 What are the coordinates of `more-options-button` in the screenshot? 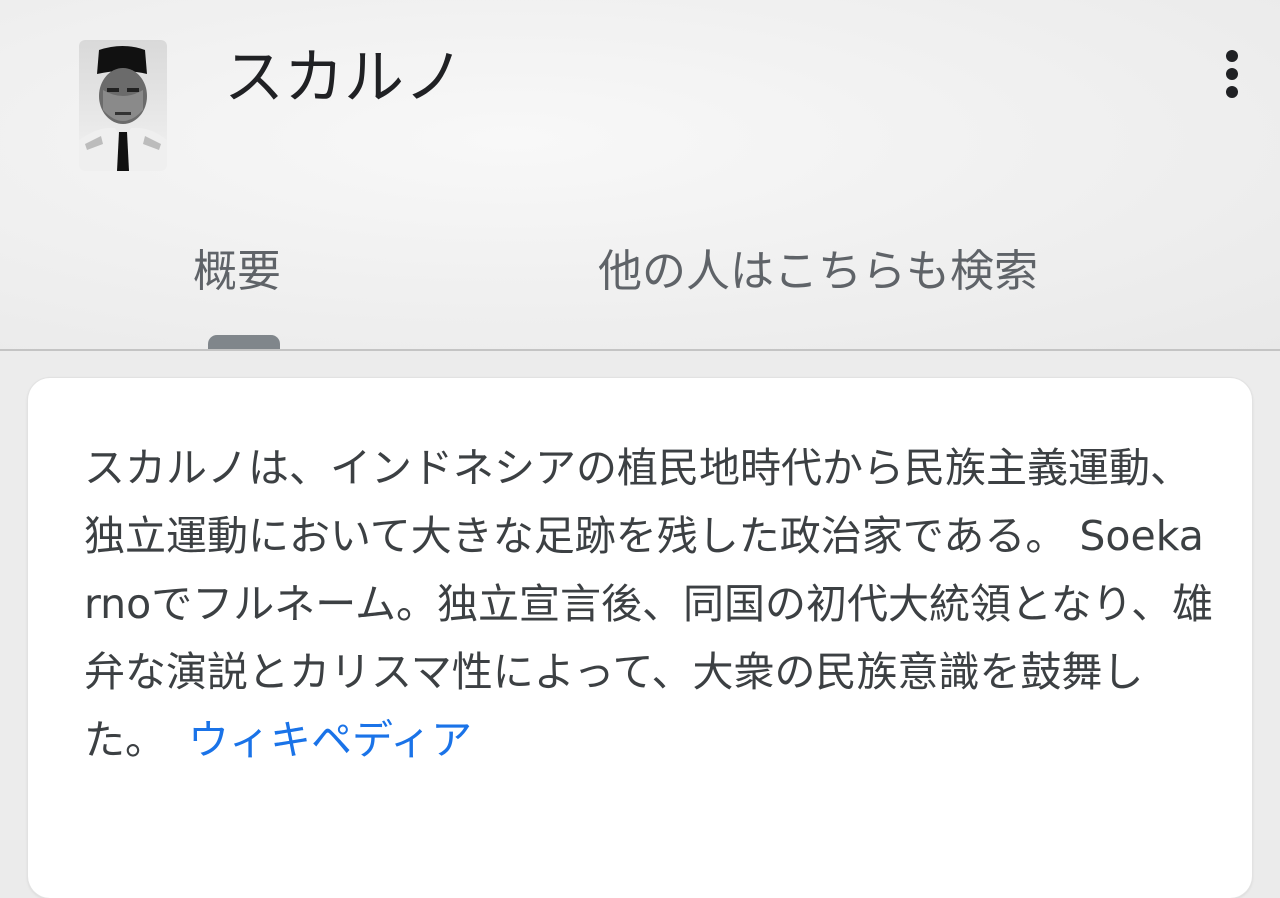 It's located at (1232, 74).